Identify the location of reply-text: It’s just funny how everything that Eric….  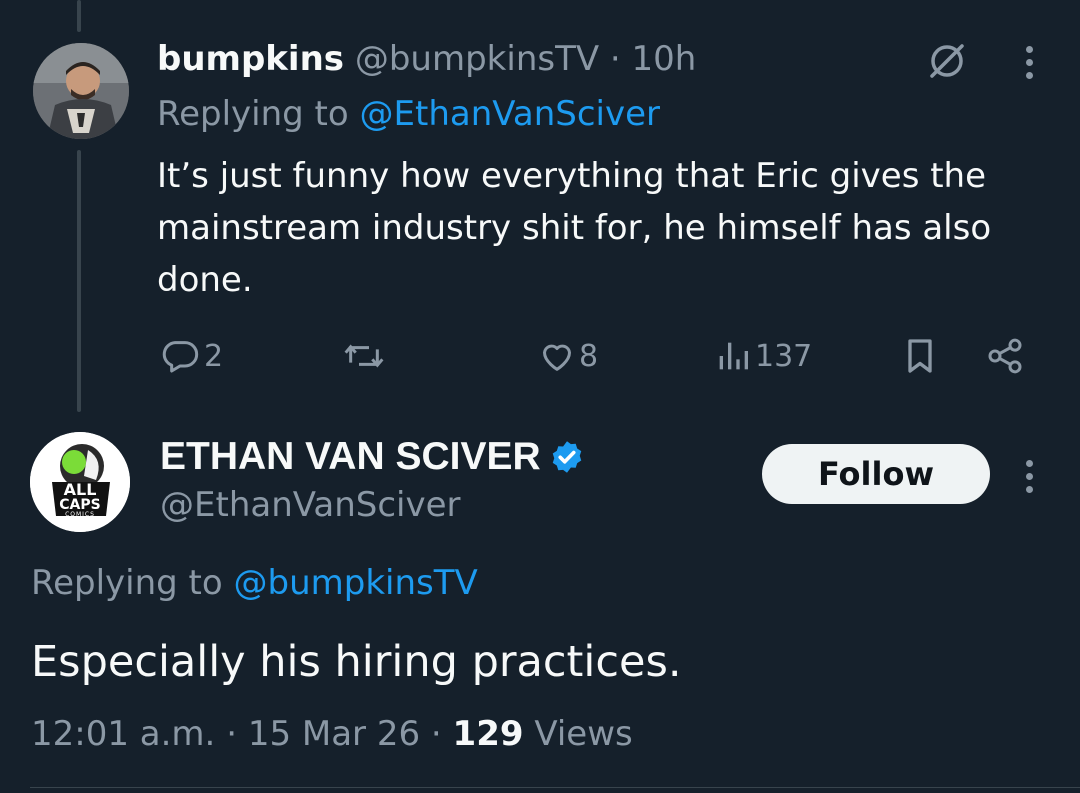
(574, 228).